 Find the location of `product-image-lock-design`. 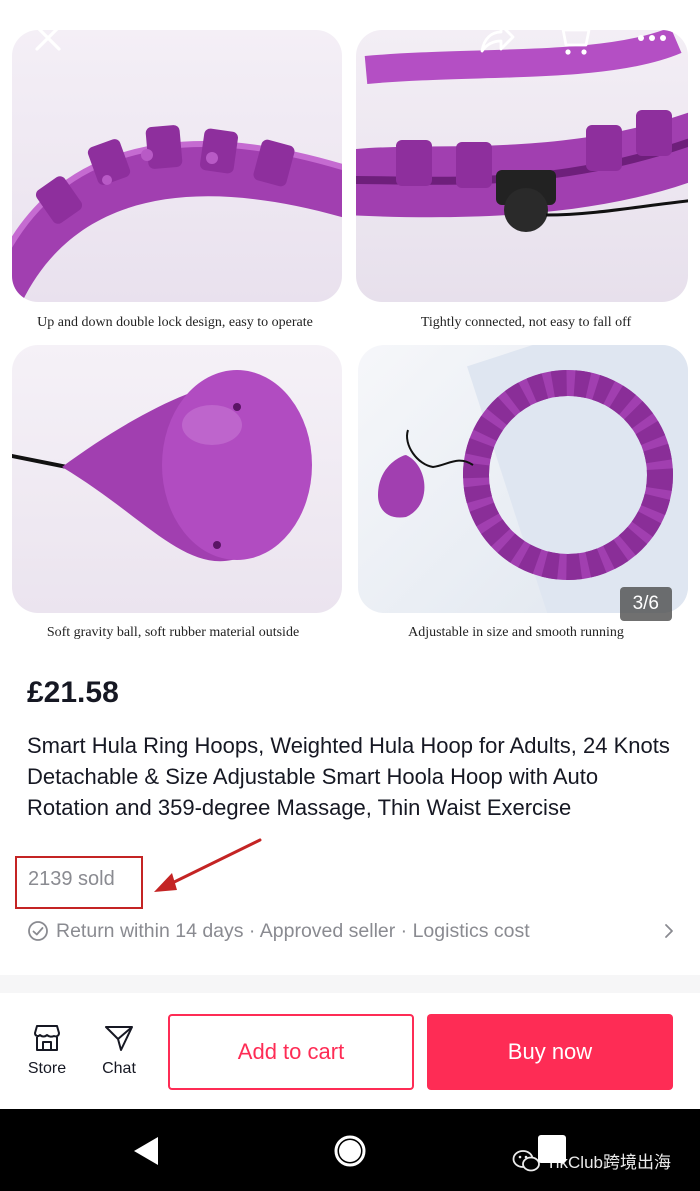

product-image-lock-design is located at coordinates (177, 166).